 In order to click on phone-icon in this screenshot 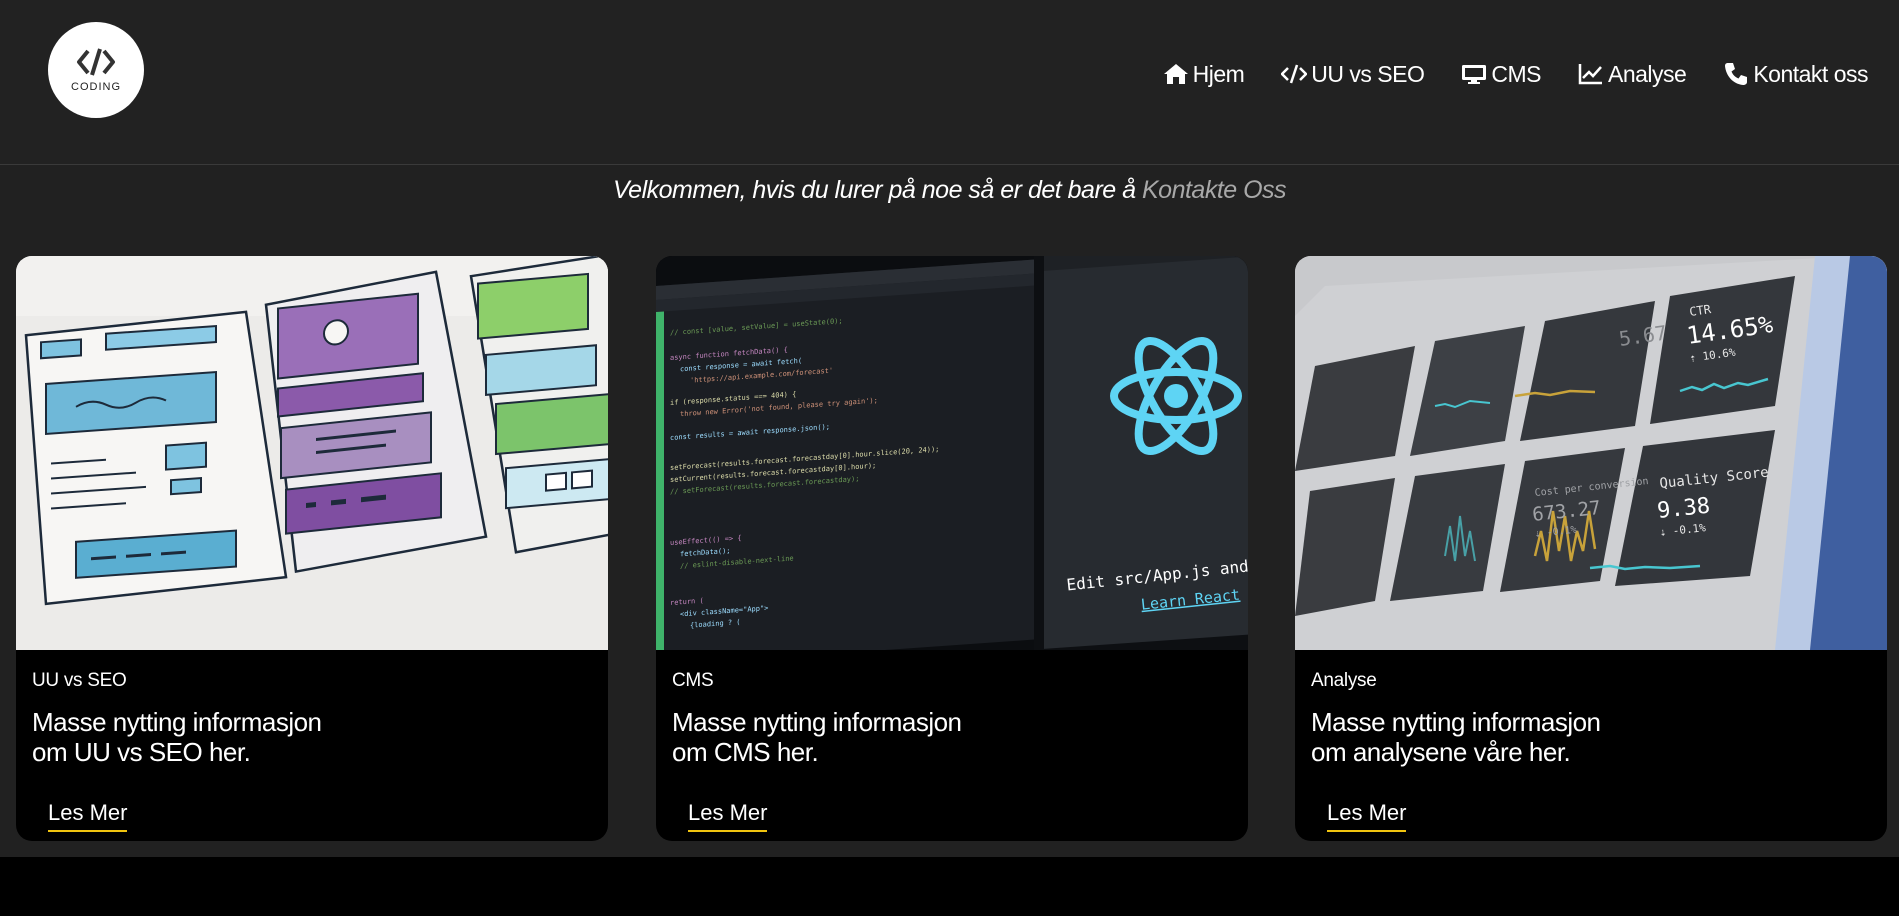, I will do `click(1736, 74)`.